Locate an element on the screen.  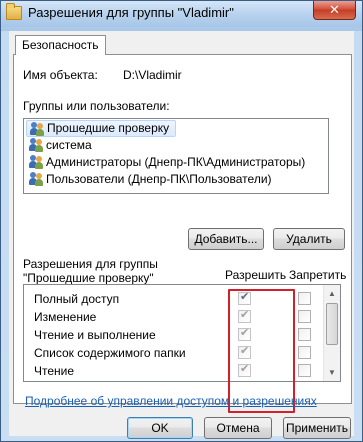
list-item: Администраторы (Днепр-ПК\Администраторы) is located at coordinates (165, 162).